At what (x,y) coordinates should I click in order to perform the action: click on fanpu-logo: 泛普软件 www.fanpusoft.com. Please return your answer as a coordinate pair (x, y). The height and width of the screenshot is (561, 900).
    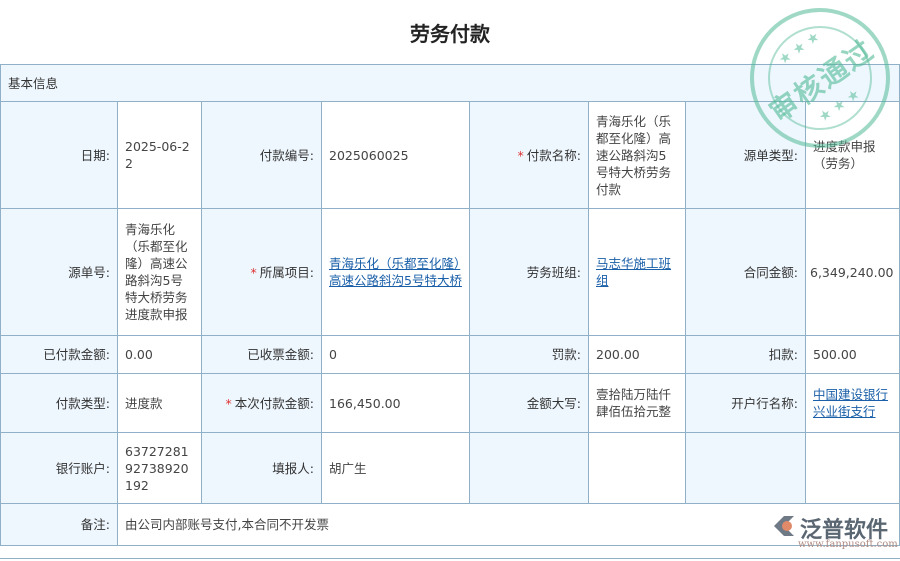
    Looking at the image, I should click on (834, 532).